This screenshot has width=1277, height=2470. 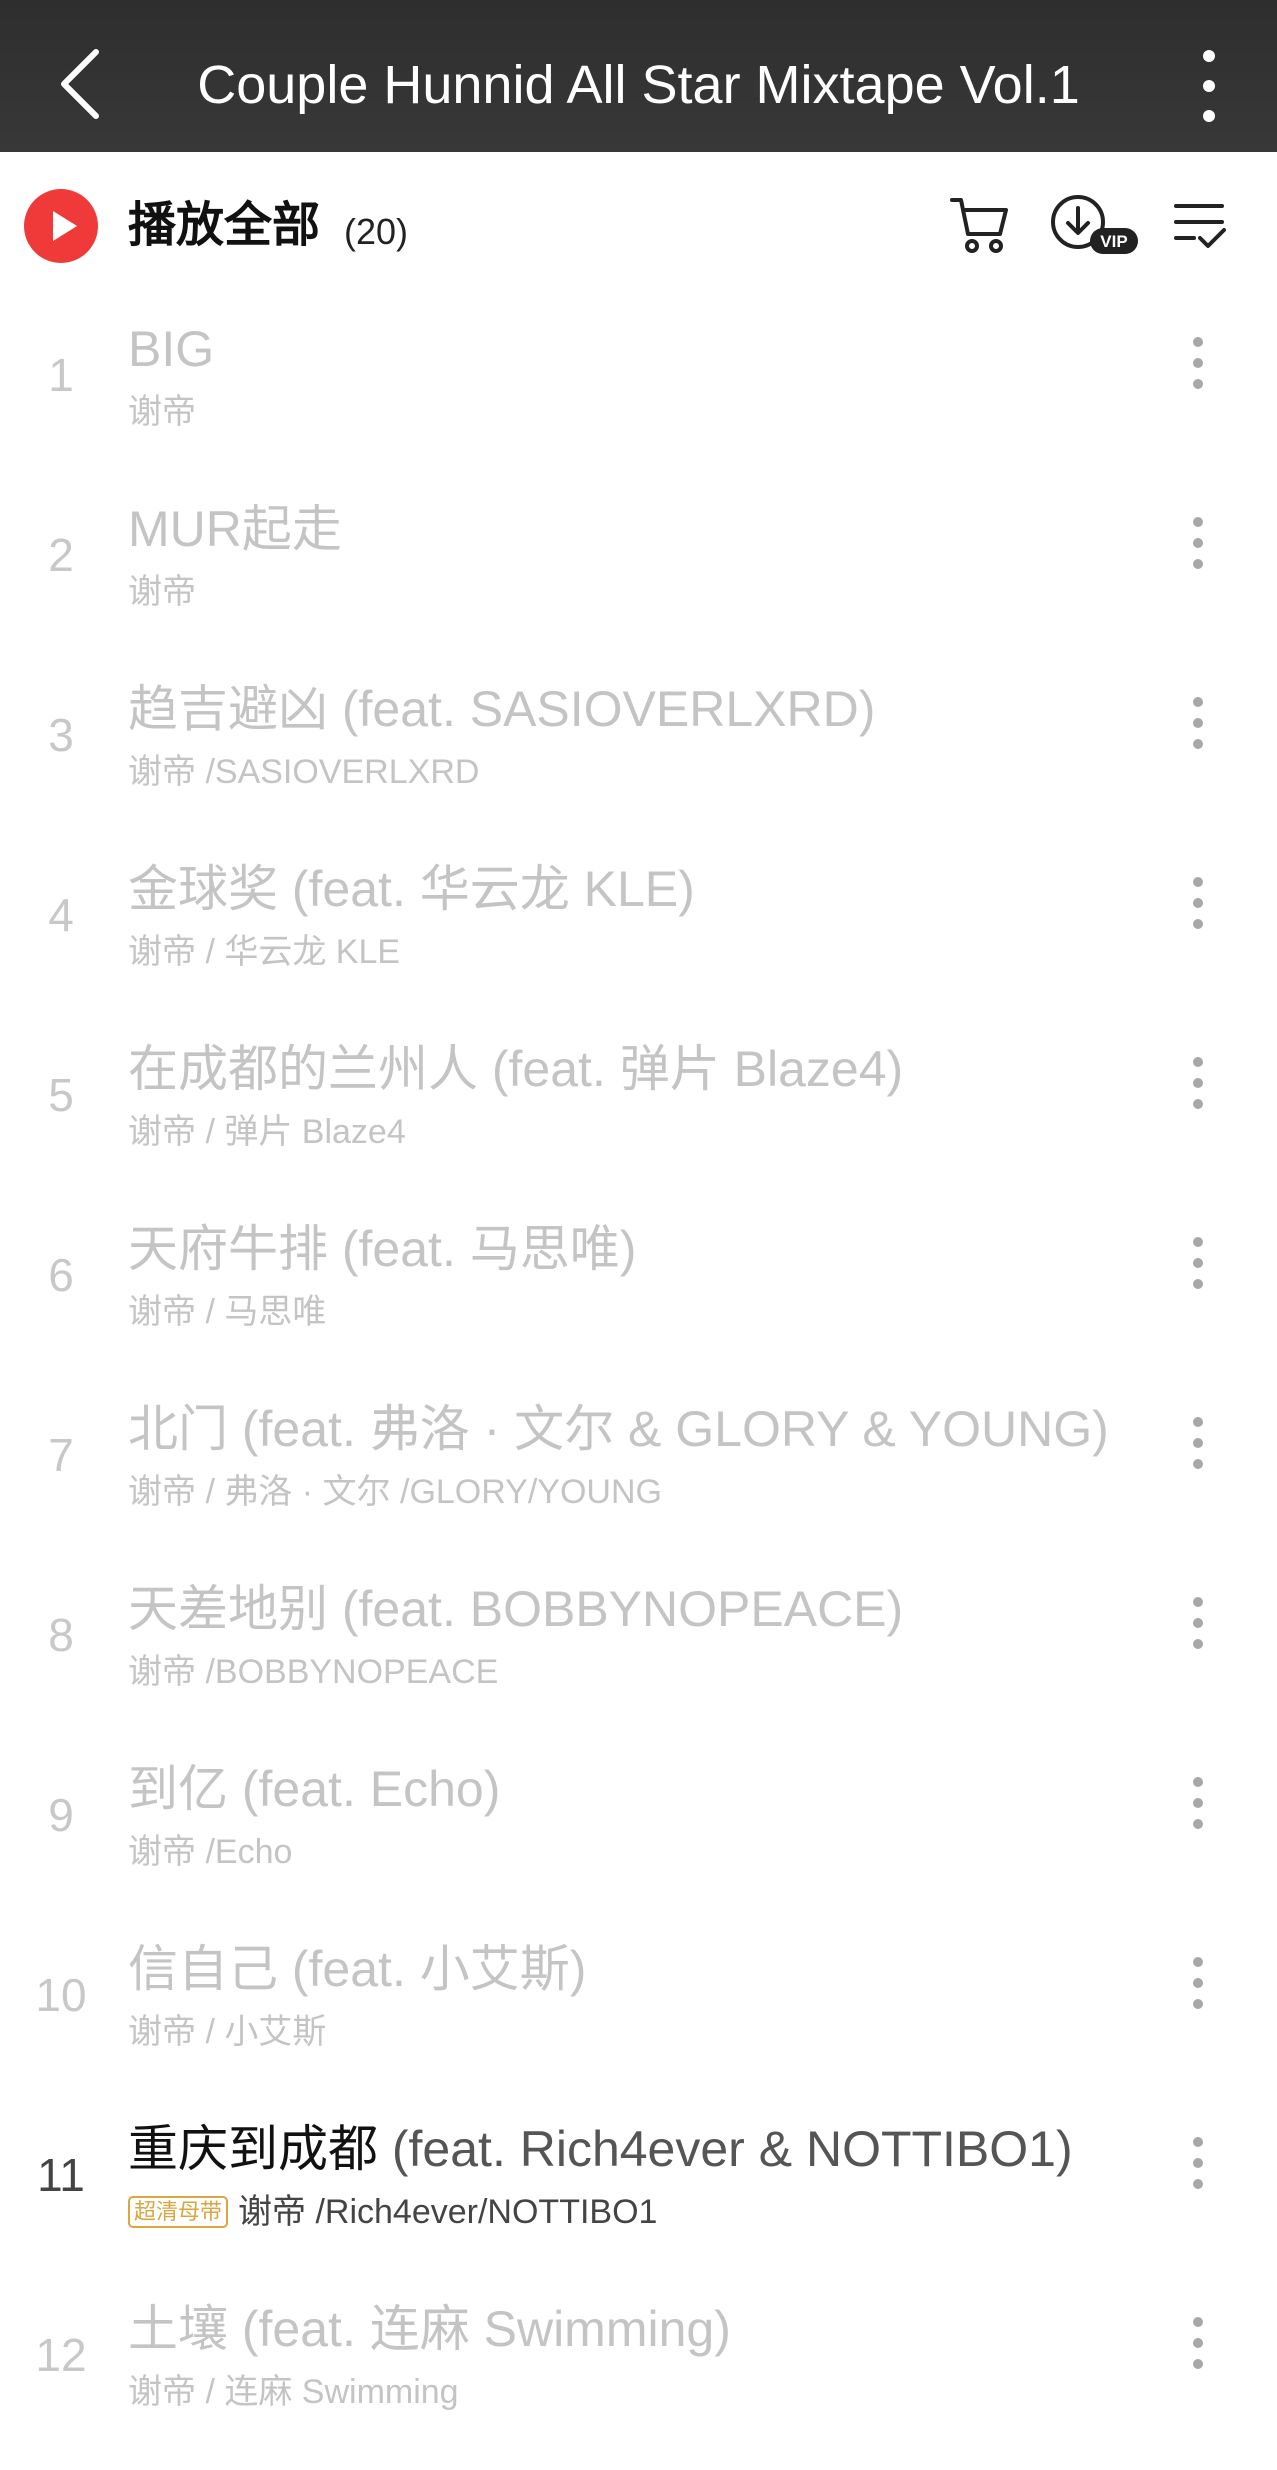 I want to click on track-row: 6 天府牛排 (feat. 马思唯) 谢帝 / 马思唯, so click(x=638, y=1300).